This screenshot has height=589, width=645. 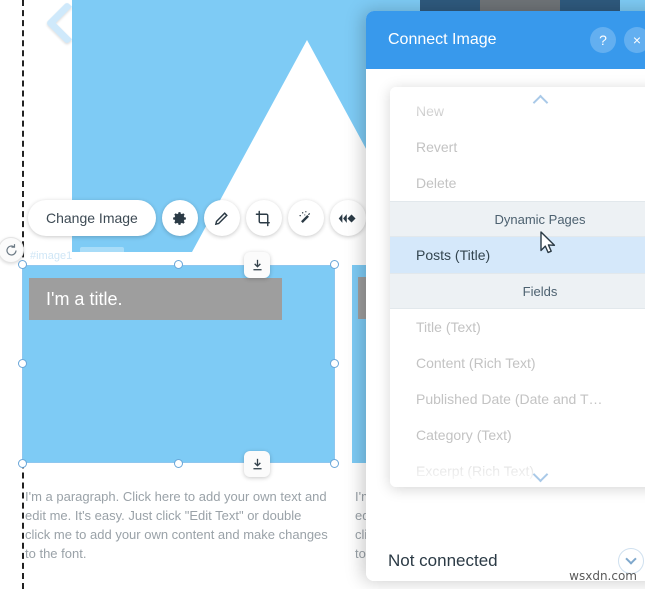 I want to click on rotate-icon, so click(x=12, y=250).